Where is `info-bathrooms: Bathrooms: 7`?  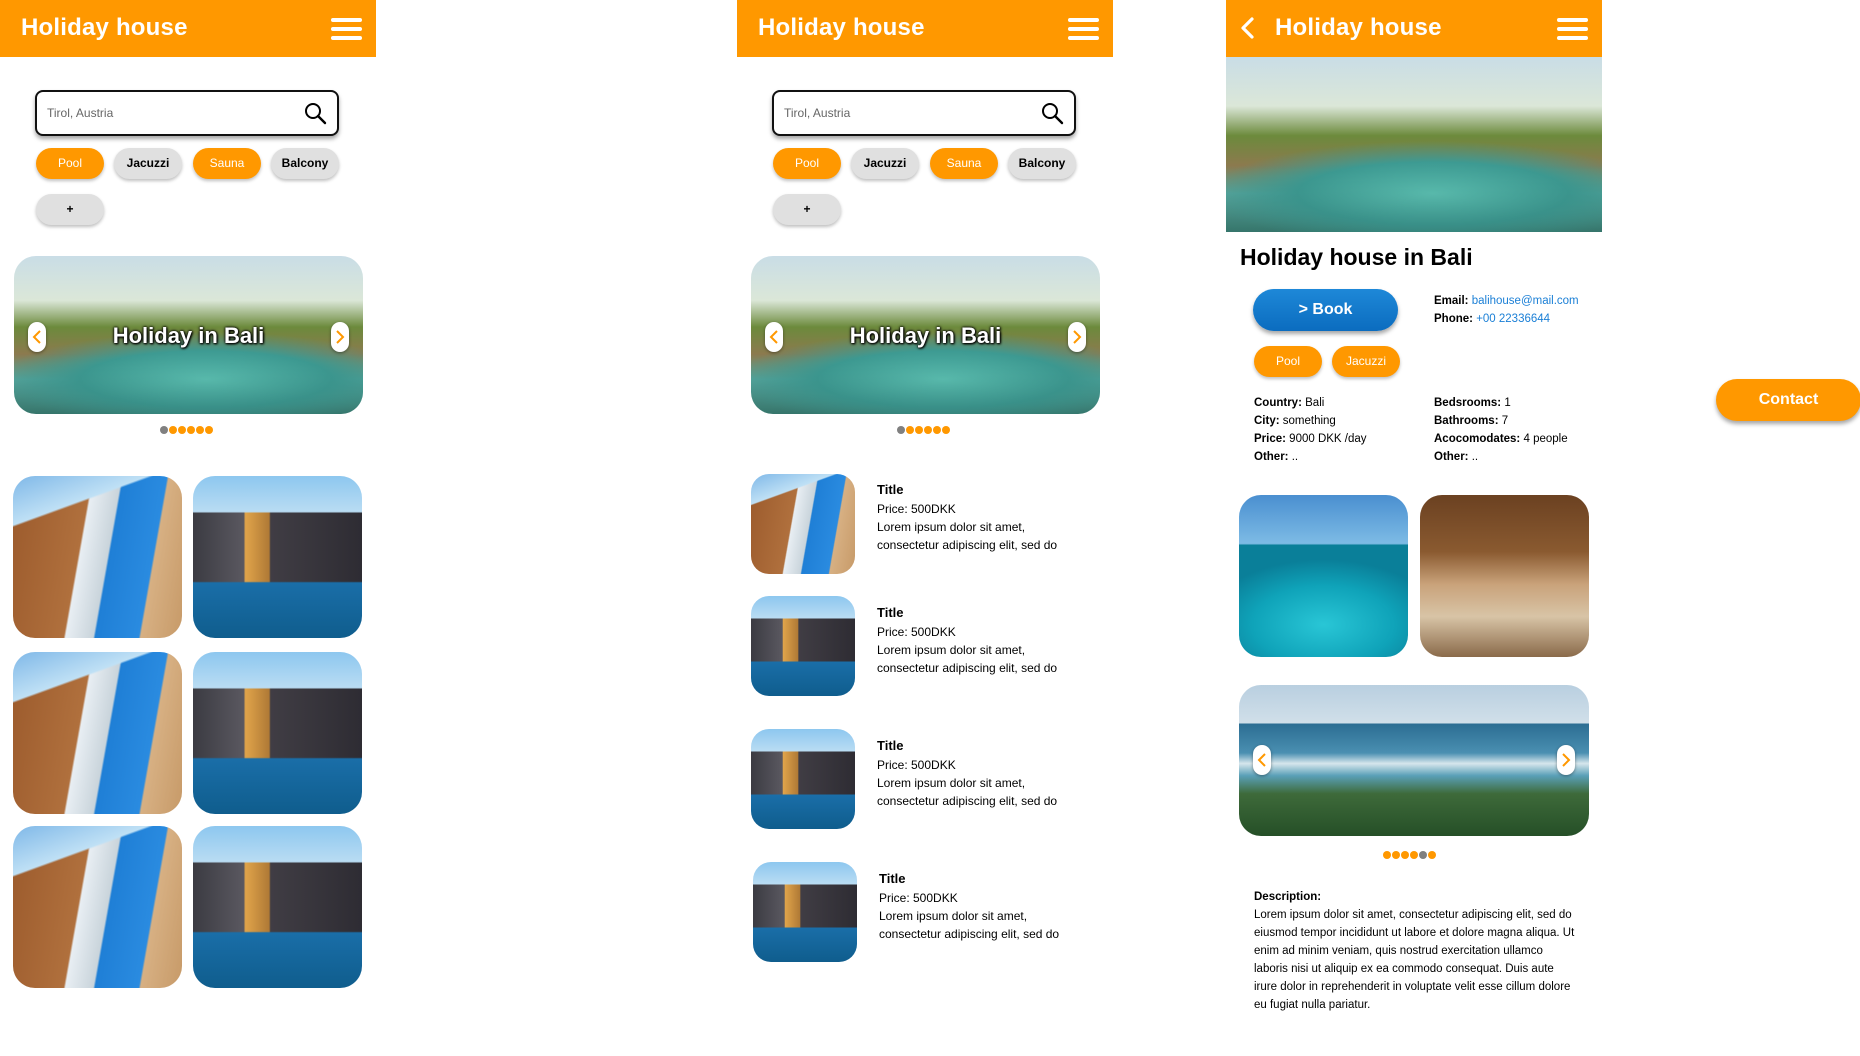
info-bathrooms: Bathrooms: 7 is located at coordinates (1471, 421).